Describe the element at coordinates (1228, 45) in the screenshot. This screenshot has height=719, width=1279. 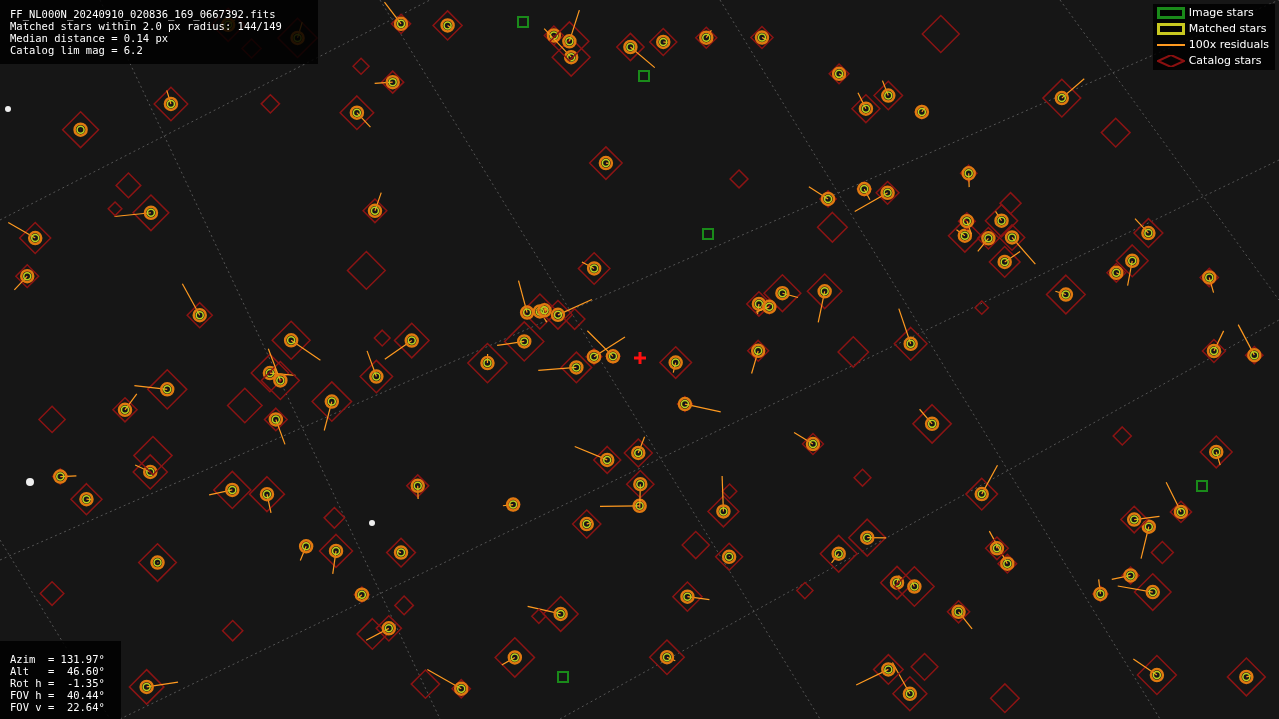
I see `legend-label: 100x residuals` at that location.